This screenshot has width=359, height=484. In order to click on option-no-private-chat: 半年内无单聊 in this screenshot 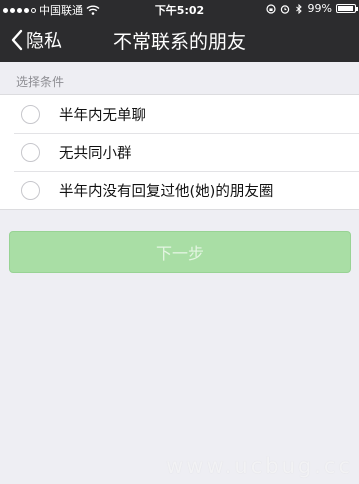, I will do `click(179, 114)`.